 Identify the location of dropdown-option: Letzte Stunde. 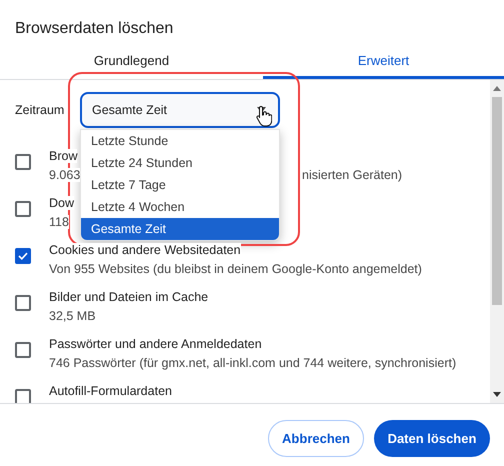
(180, 141).